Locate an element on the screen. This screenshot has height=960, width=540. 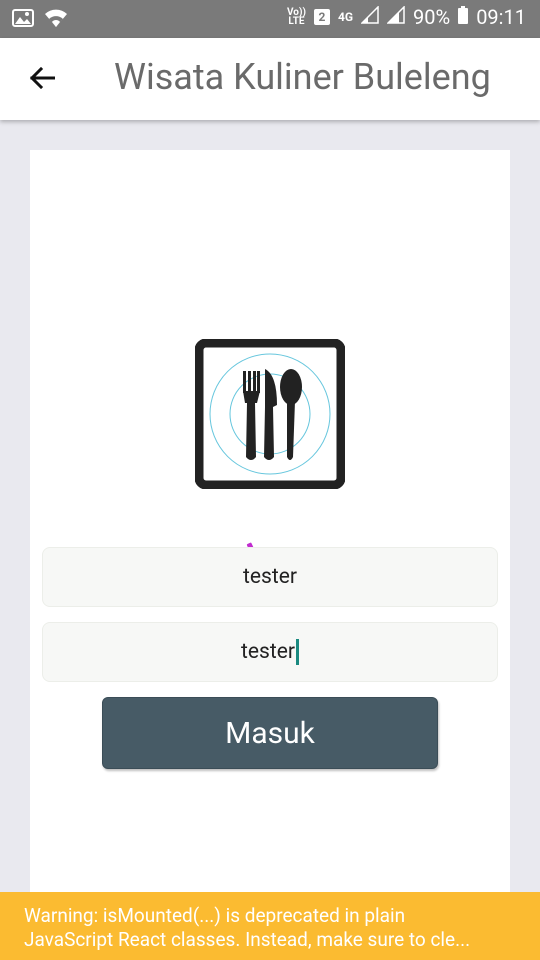
login-button-label: Masuk is located at coordinates (270, 733).